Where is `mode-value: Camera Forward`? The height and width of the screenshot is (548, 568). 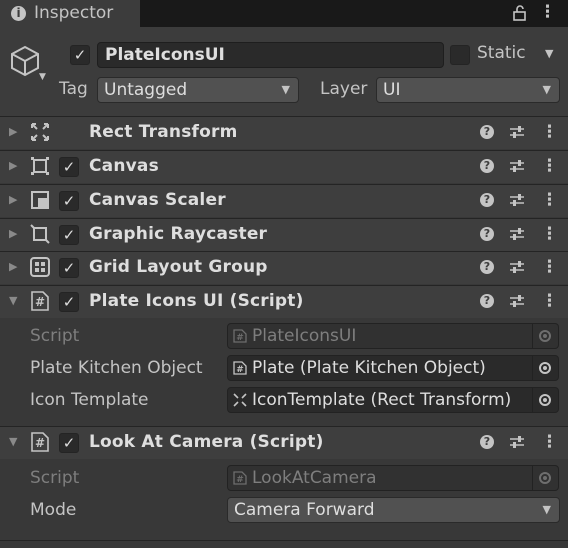 mode-value: Camera Forward is located at coordinates (304, 510).